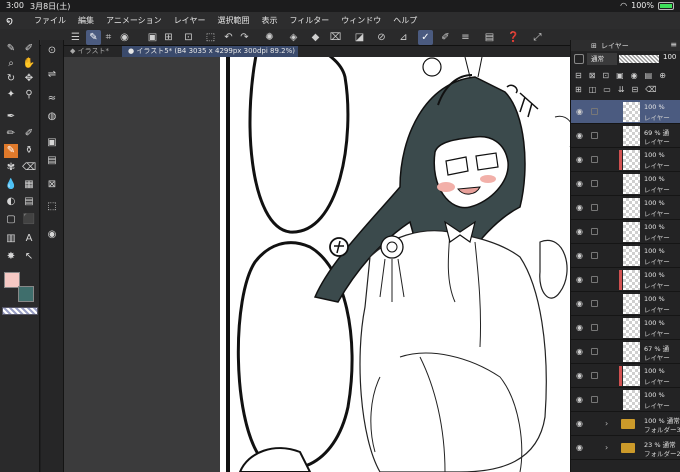 The height and width of the screenshot is (472, 680). What do you see at coordinates (593, 89) in the screenshot?
I see `new-vector-layer-icon: ◫` at bounding box center [593, 89].